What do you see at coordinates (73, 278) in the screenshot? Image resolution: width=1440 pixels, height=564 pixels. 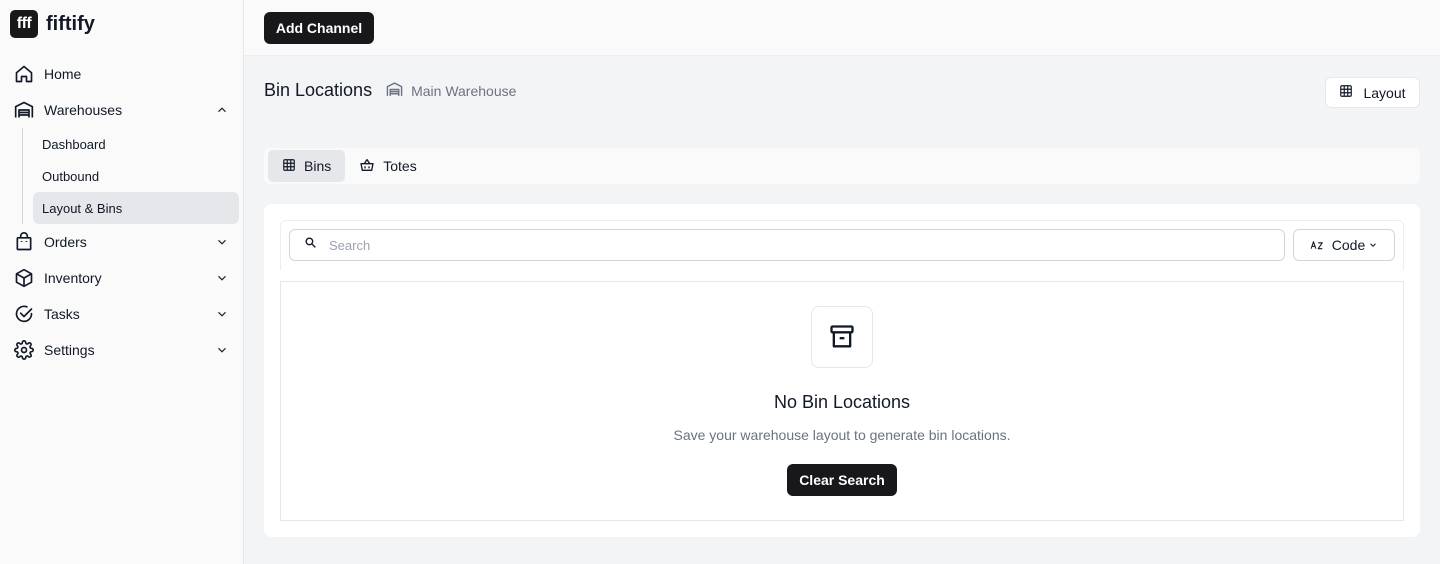 I see `sidebar-item-label: Inventory` at bounding box center [73, 278].